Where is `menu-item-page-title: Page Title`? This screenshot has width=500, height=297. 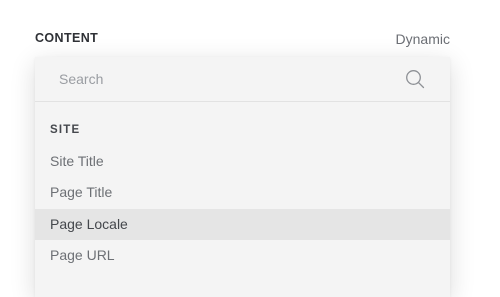 menu-item-page-title: Page Title is located at coordinates (242, 192).